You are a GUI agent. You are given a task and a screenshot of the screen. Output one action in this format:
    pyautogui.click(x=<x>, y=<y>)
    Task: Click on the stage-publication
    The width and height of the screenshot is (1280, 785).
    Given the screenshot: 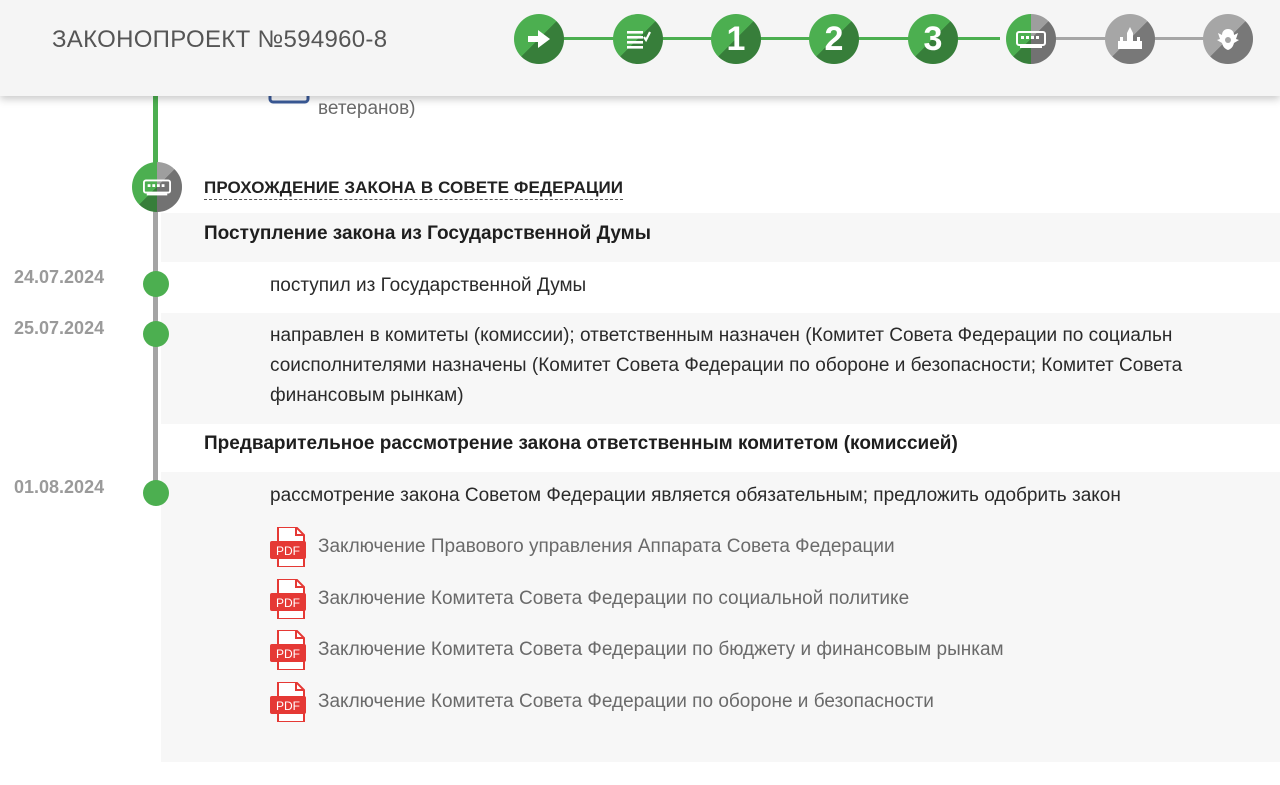 What is the action you would take?
    pyautogui.click(x=1228, y=39)
    